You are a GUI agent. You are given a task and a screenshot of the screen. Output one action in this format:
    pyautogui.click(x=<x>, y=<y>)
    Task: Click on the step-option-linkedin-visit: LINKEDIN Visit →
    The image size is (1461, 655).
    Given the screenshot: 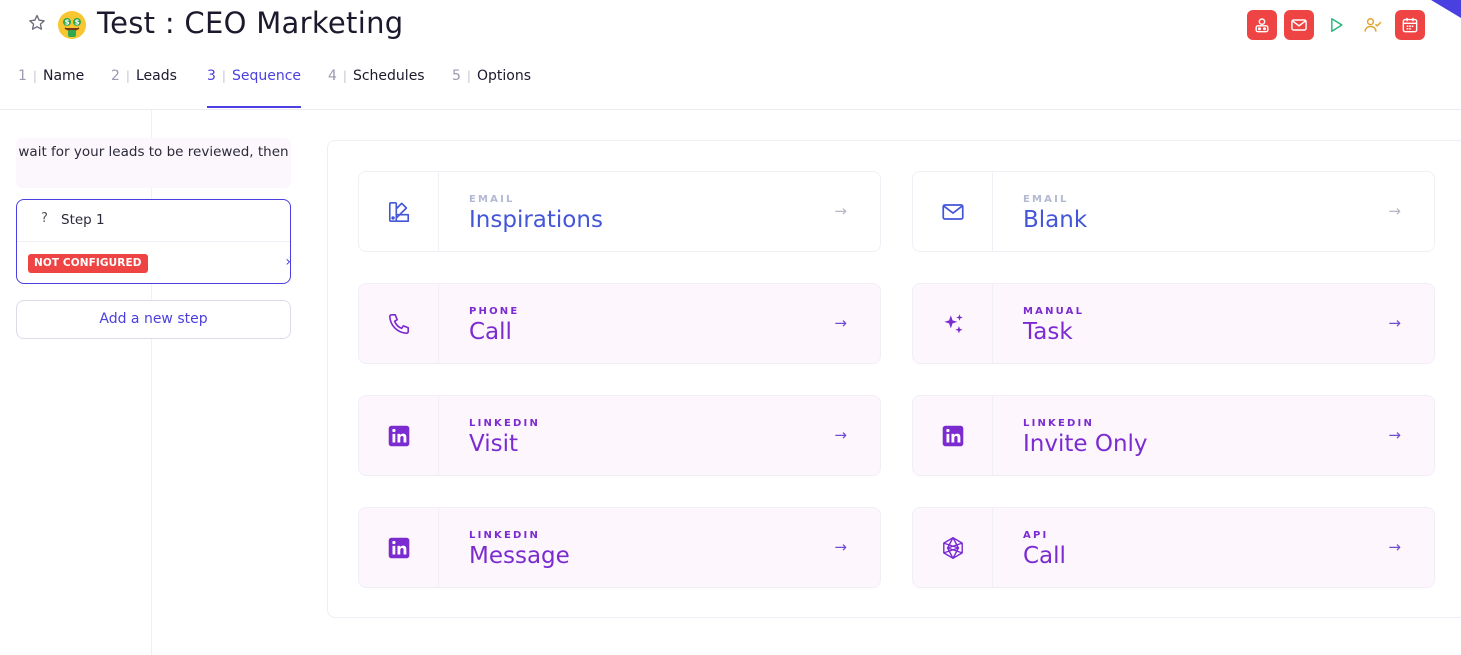 What is the action you would take?
    pyautogui.click(x=619, y=435)
    